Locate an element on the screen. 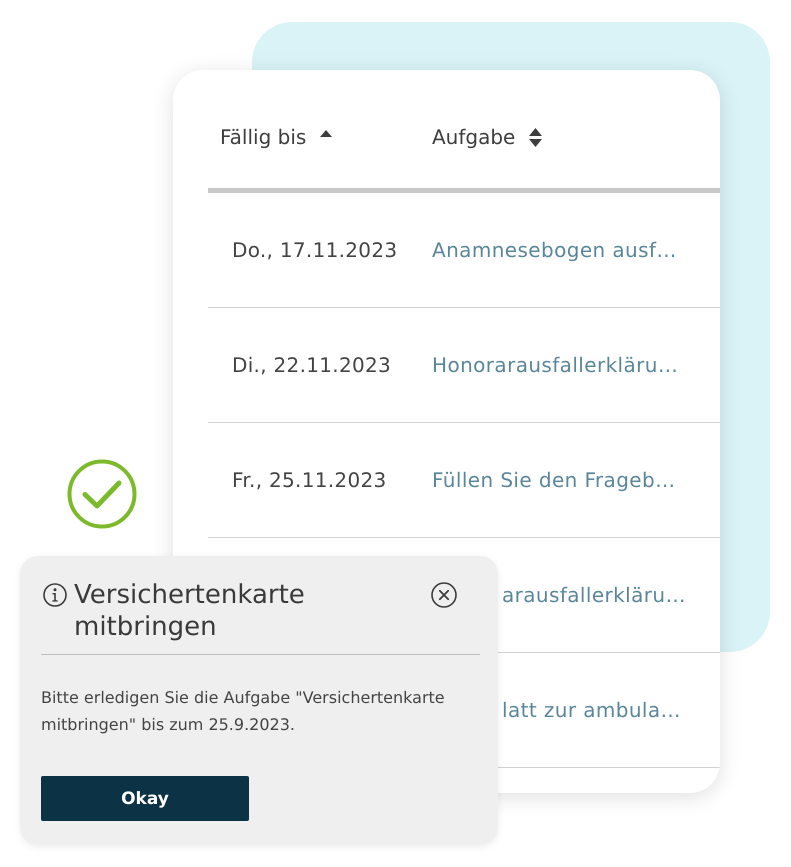  okay-button: Okay is located at coordinates (145, 798).